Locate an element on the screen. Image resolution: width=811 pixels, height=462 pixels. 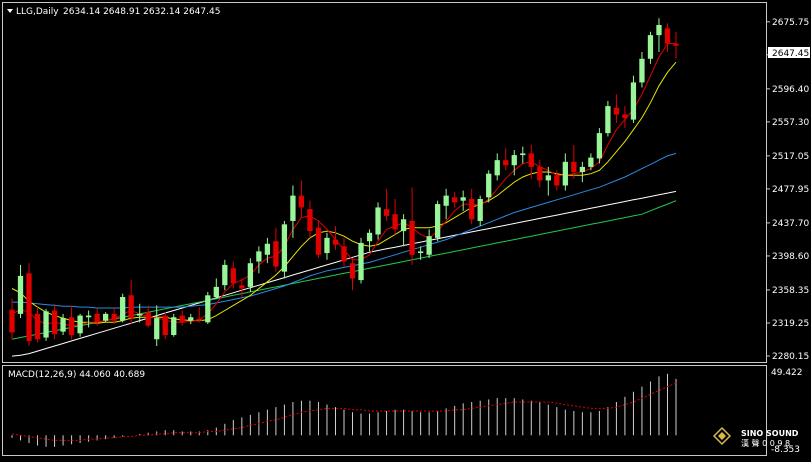
current-price-tag: 2647.45 is located at coordinates (790, 54).